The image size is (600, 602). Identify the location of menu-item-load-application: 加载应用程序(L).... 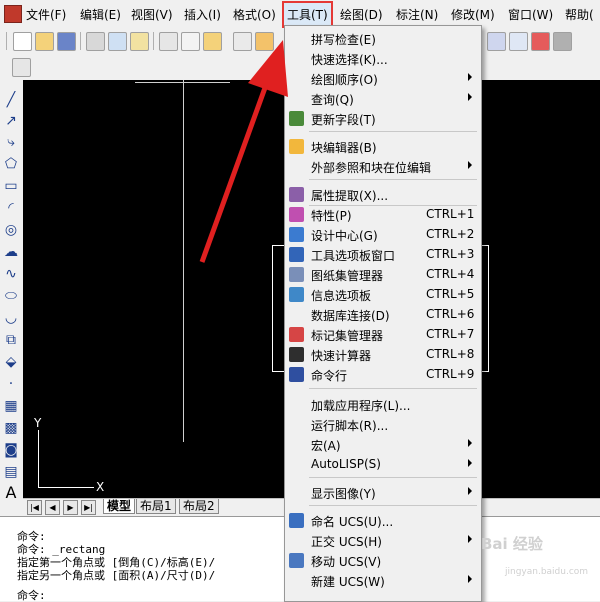
(383, 404).